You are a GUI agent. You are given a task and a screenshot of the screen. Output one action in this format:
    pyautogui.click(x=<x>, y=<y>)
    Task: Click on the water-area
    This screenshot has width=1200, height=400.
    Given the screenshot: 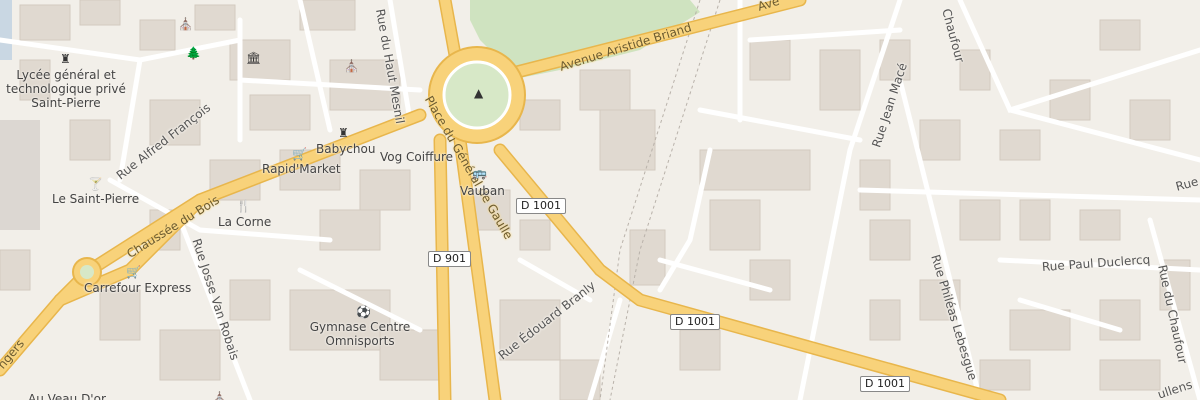 What is the action you would take?
    pyautogui.click(x=6, y=30)
    